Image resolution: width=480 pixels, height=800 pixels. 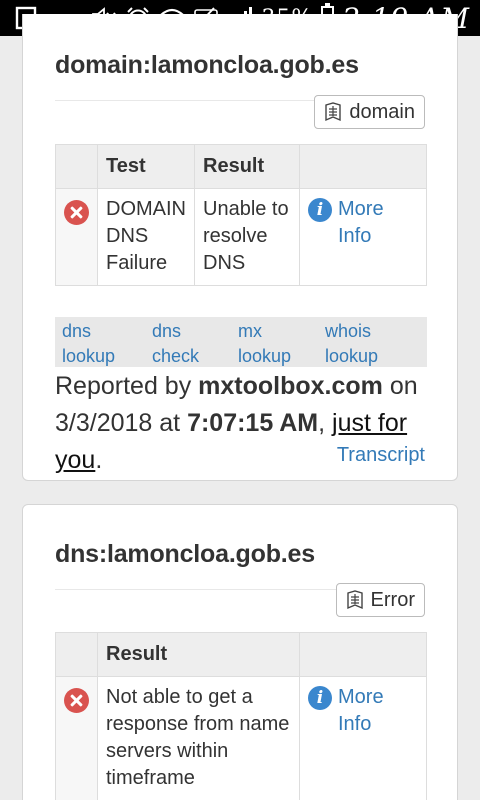 I want to click on domain-tag-button: domain, so click(x=369, y=112).